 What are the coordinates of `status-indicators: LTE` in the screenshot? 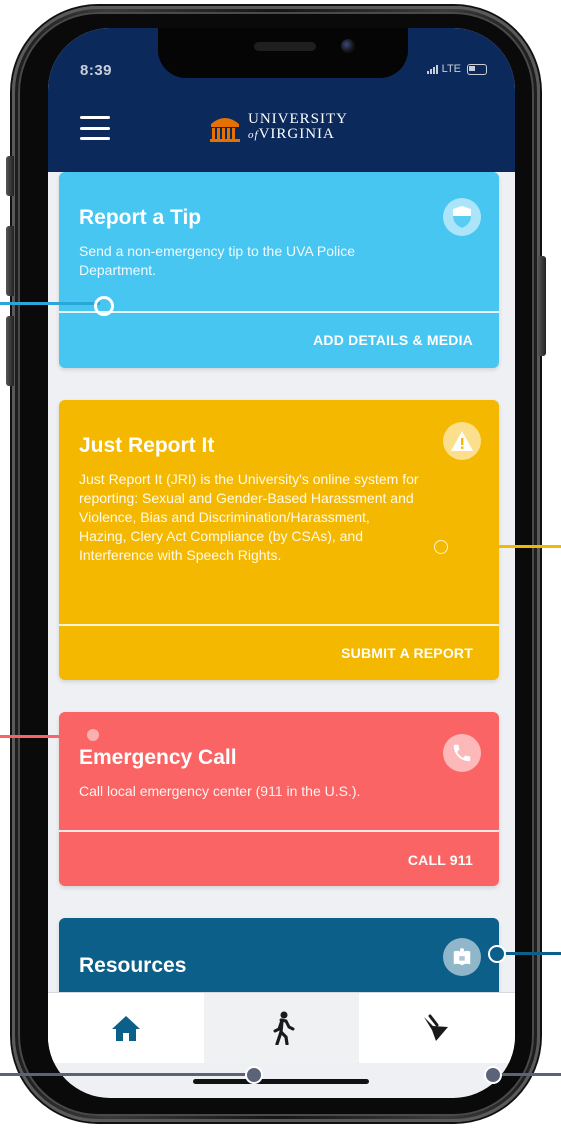 It's located at (456, 69).